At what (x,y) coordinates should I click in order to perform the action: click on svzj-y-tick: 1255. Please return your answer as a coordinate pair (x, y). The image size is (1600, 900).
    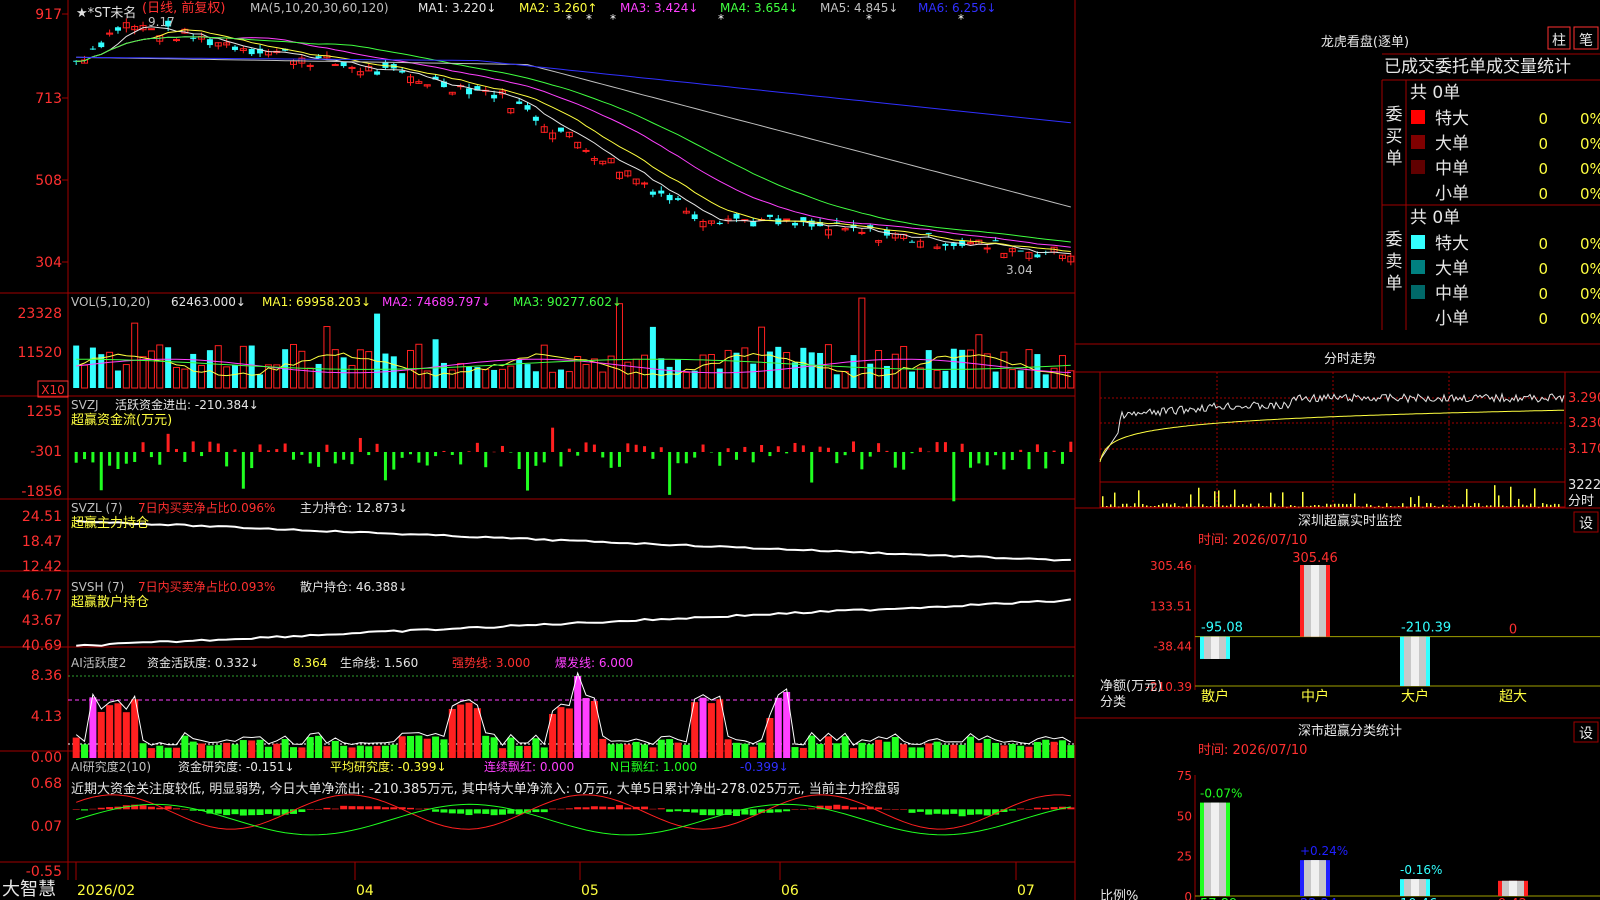
    Looking at the image, I should click on (44, 412).